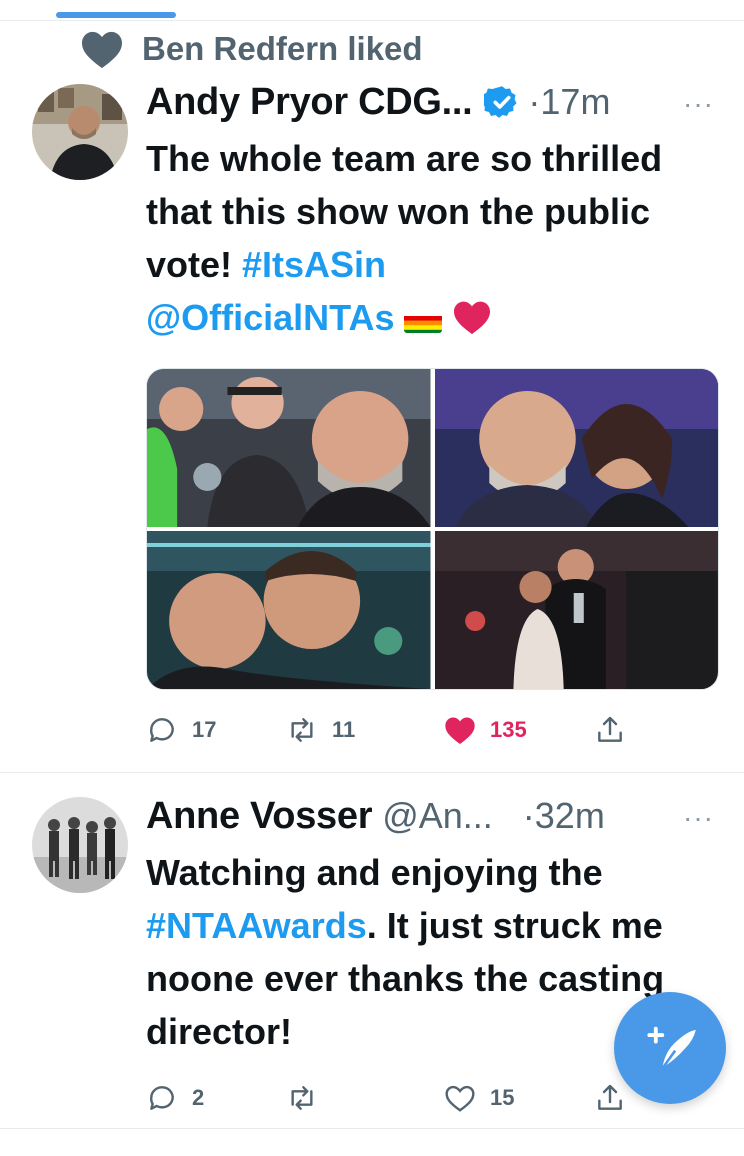  What do you see at coordinates (485, 730) in the screenshot?
I see `like-button: 135` at bounding box center [485, 730].